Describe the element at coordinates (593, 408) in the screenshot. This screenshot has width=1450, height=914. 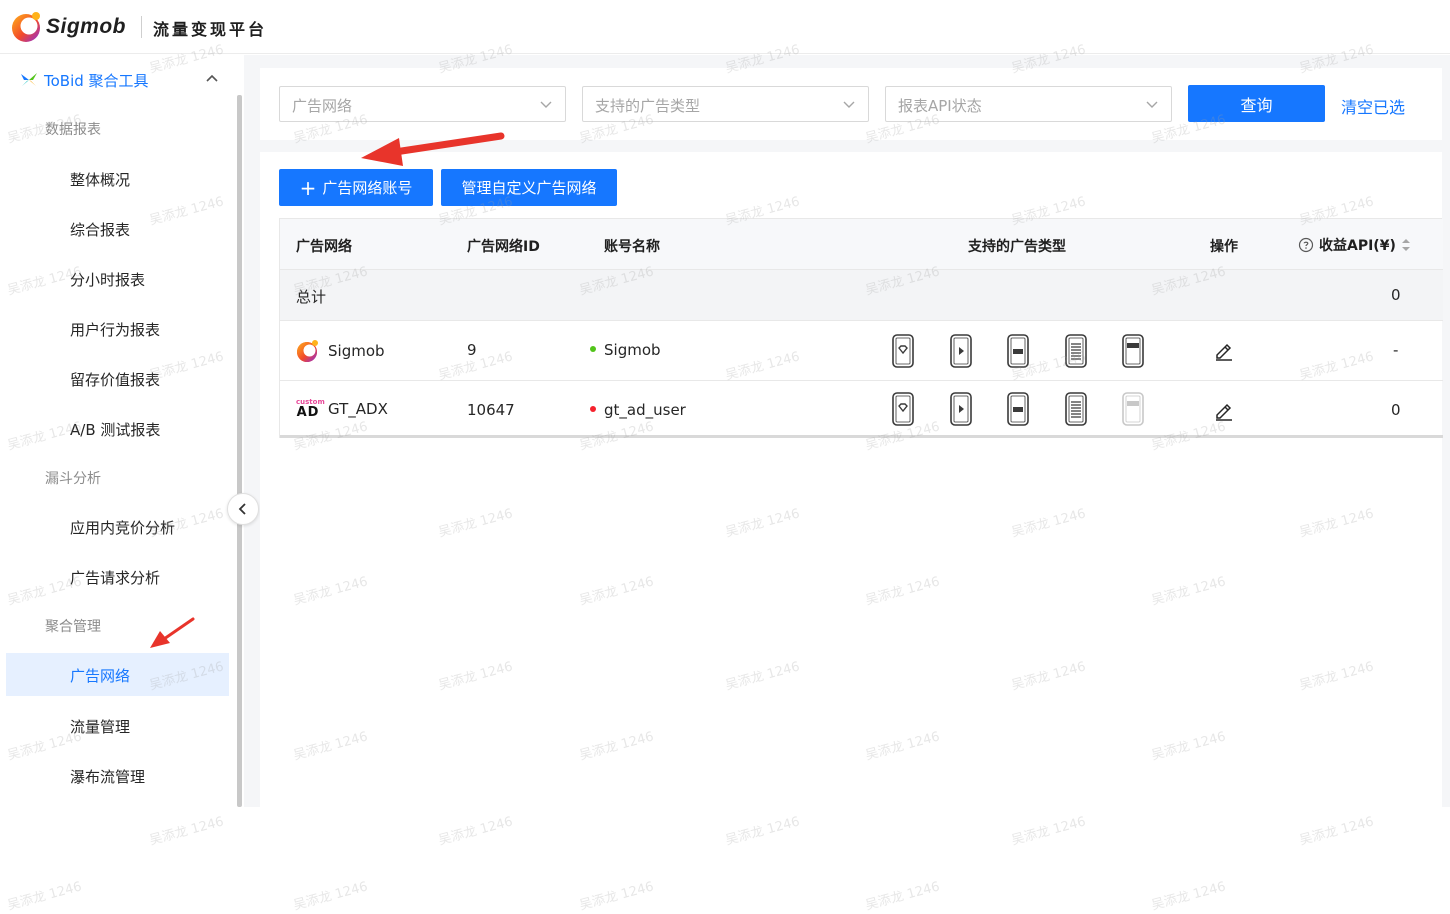
I see `status-dot-red` at that location.